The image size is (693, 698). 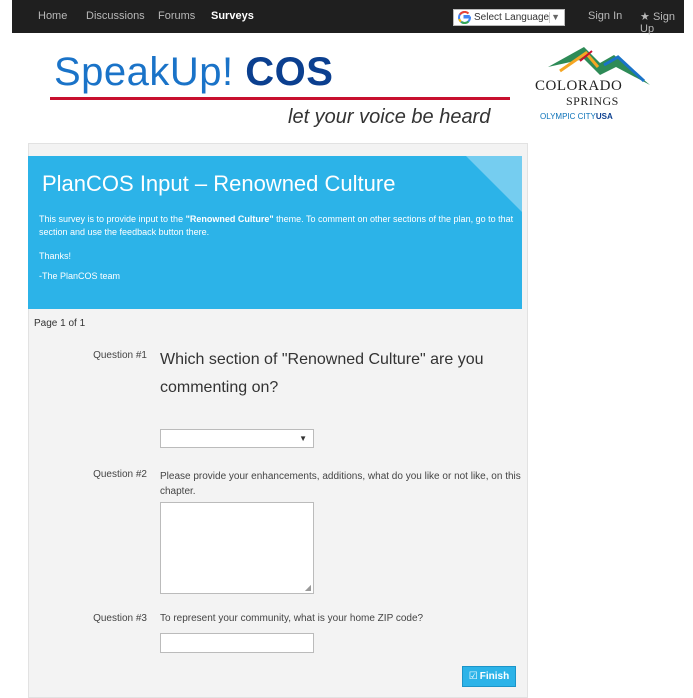 What do you see at coordinates (55, 256) in the screenshot?
I see `survey-thanks: Thanks!` at bounding box center [55, 256].